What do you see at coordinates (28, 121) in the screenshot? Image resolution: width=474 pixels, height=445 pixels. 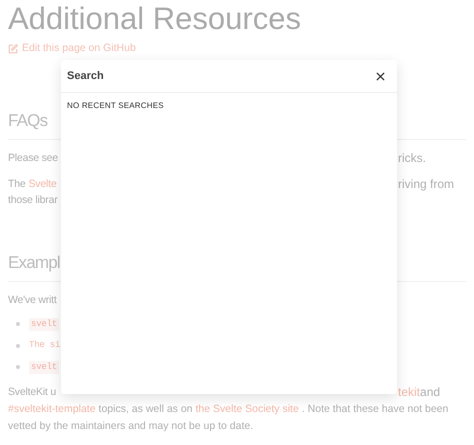 I see `text-fragment: FAQs` at bounding box center [28, 121].